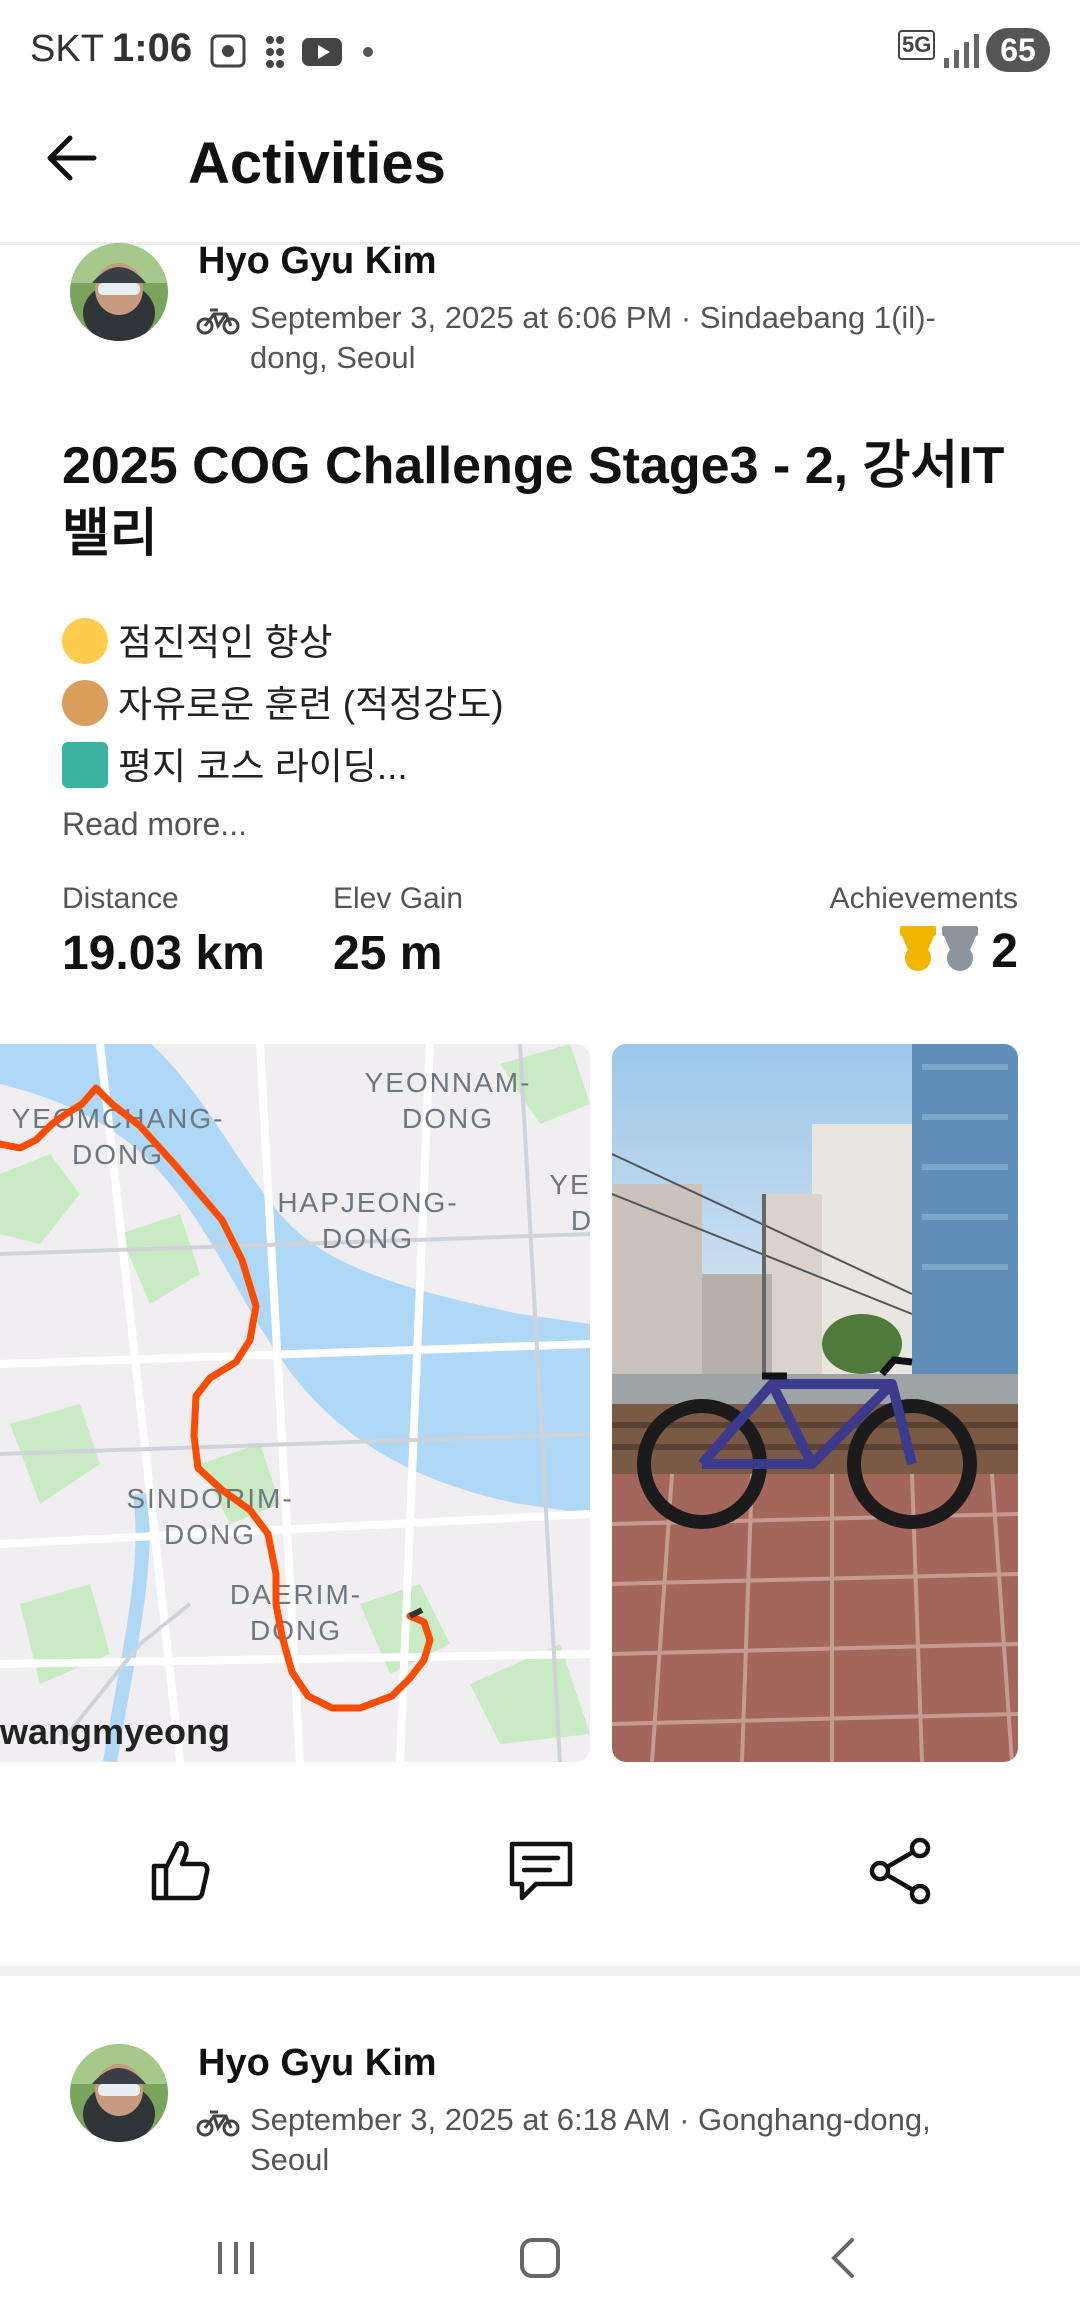 The width and height of the screenshot is (1080, 2316). Describe the element at coordinates (115, 1731) in the screenshot. I see `map-label-gwangmyeong: wangmyeong` at that location.